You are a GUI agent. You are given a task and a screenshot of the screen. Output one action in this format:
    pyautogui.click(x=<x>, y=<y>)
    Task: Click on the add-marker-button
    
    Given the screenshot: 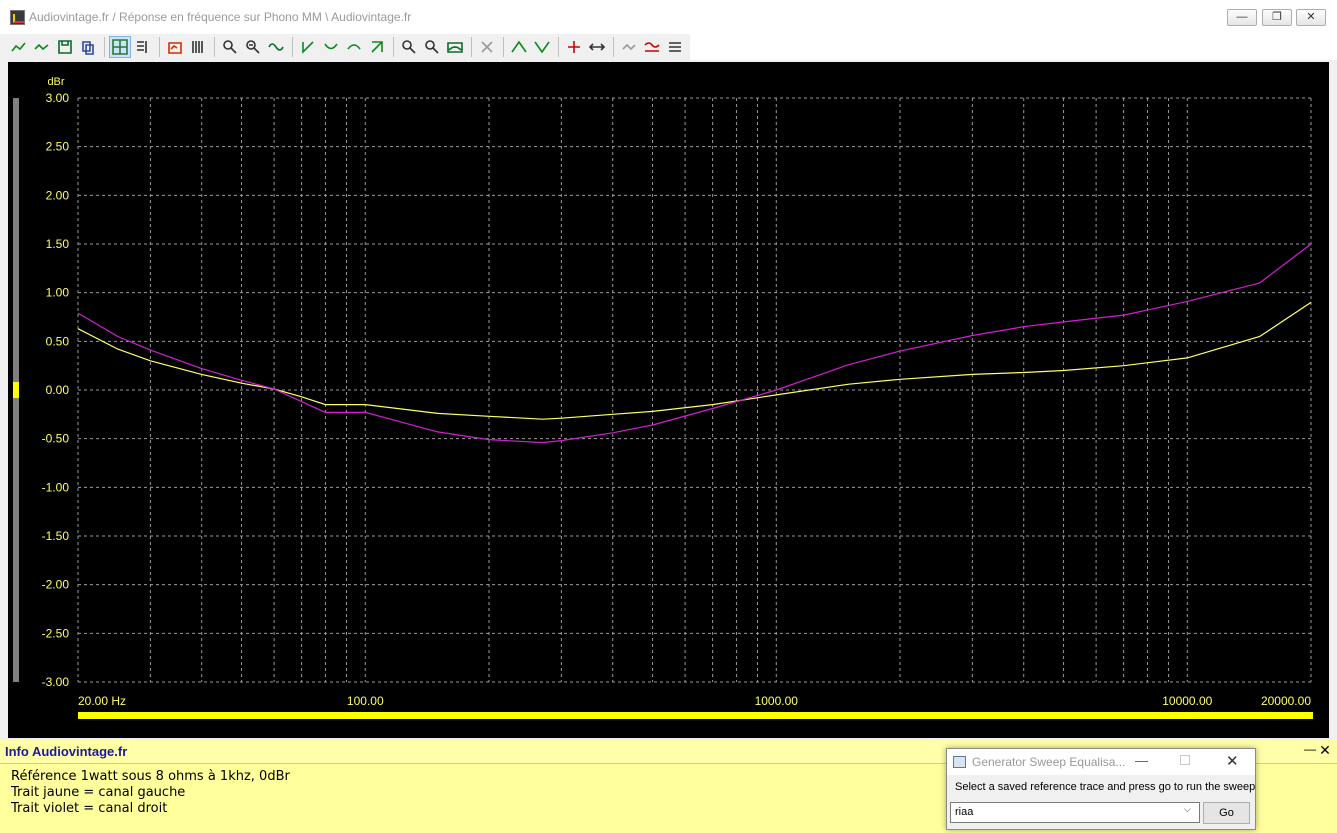 What is the action you would take?
    pyautogui.click(x=574, y=47)
    